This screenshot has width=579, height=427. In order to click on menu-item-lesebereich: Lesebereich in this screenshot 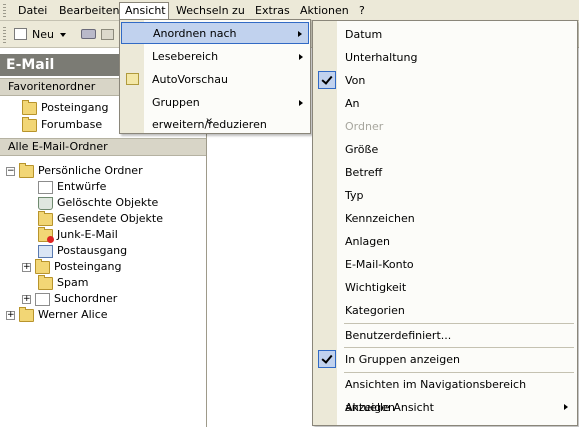, I will do `click(215, 57)`.